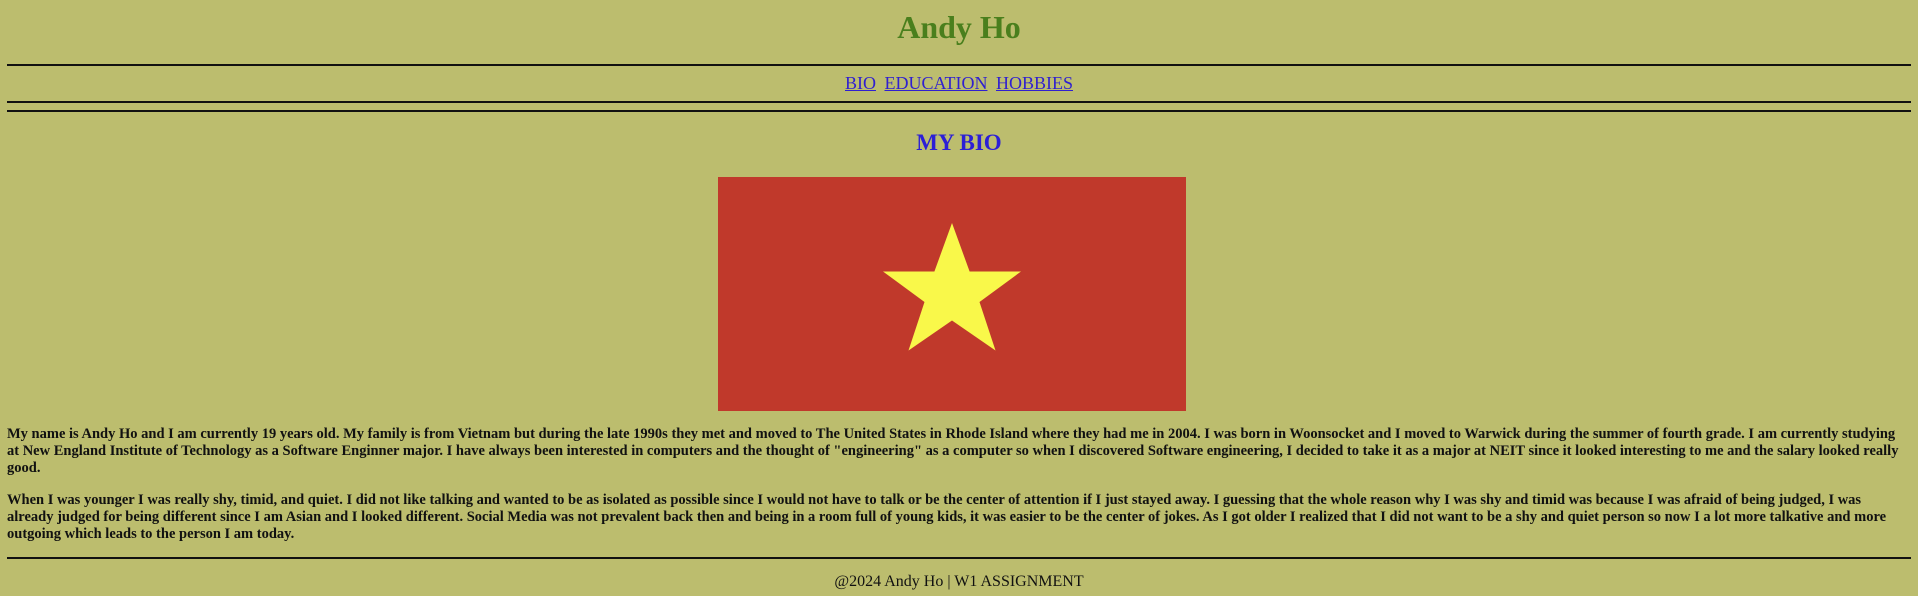 This screenshot has height=596, width=1918. Describe the element at coordinates (959, 581) in the screenshot. I see `footer-text: @2024 Andy Ho | W1 ASSIGNMENT` at that location.